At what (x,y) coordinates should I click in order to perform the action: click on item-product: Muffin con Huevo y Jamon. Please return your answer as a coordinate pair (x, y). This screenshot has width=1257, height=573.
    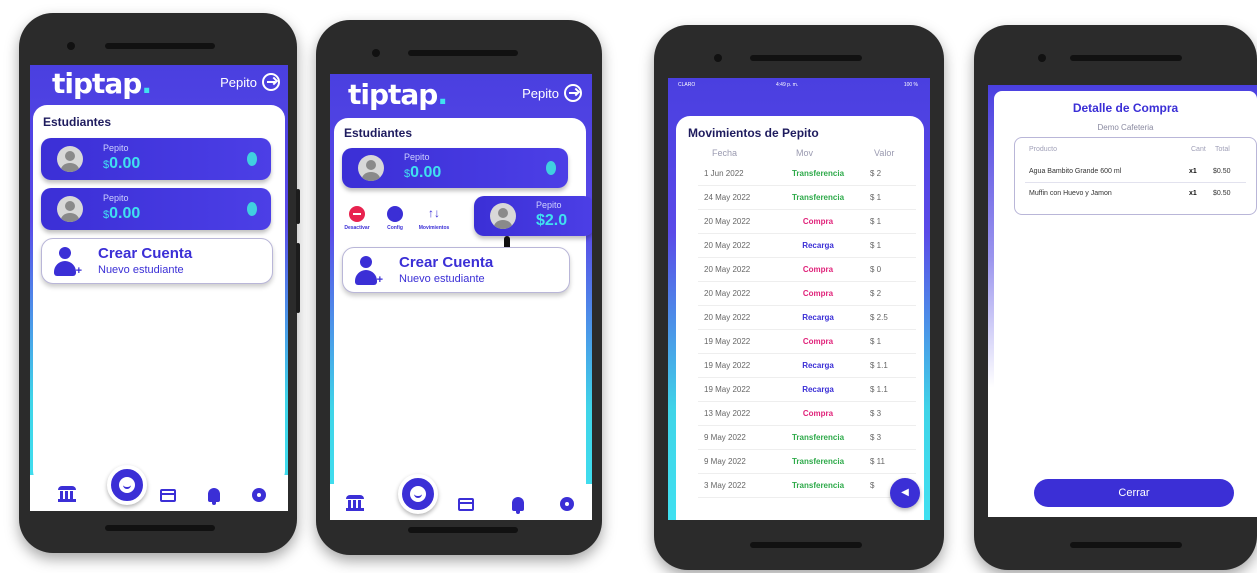
    Looking at the image, I should click on (1070, 193).